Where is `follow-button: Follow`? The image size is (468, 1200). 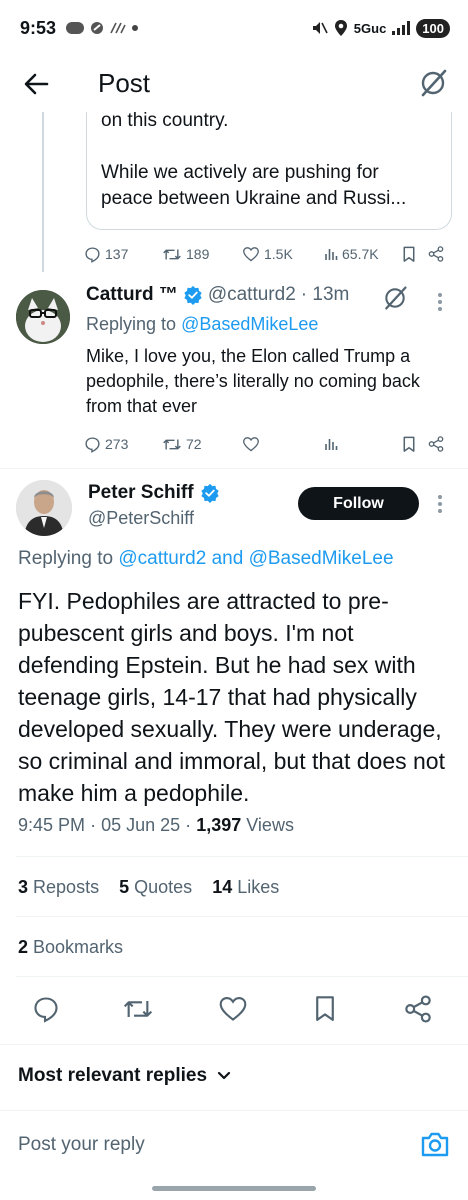
follow-button: Follow is located at coordinates (358, 503).